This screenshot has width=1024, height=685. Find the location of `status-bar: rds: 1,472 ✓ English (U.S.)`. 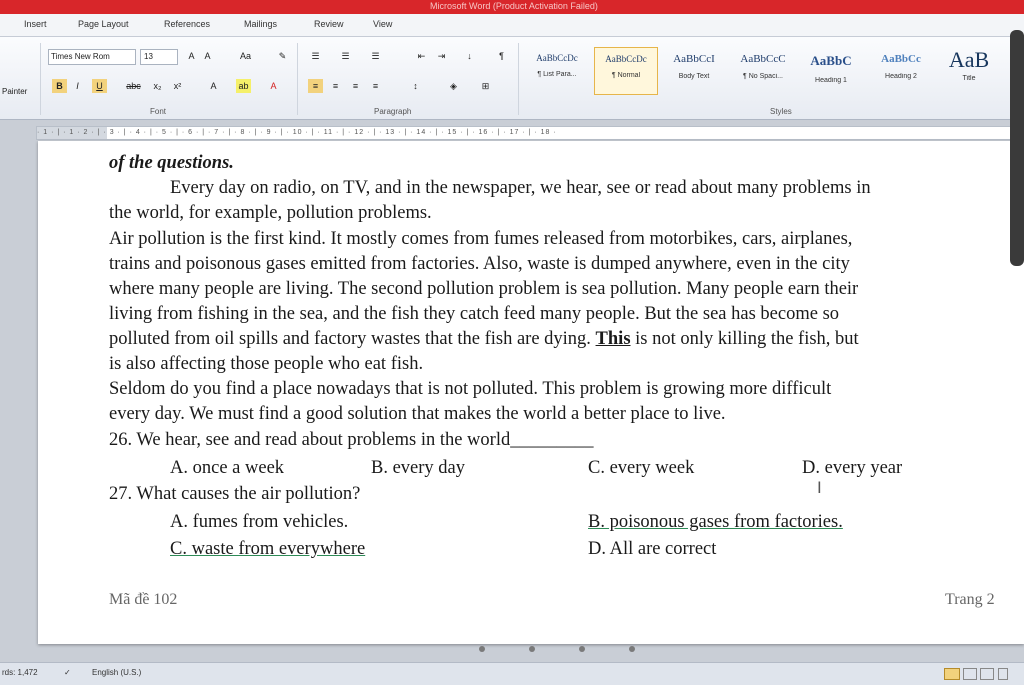

status-bar: rds: 1,472 ✓ English (U.S.) is located at coordinates (512, 673).